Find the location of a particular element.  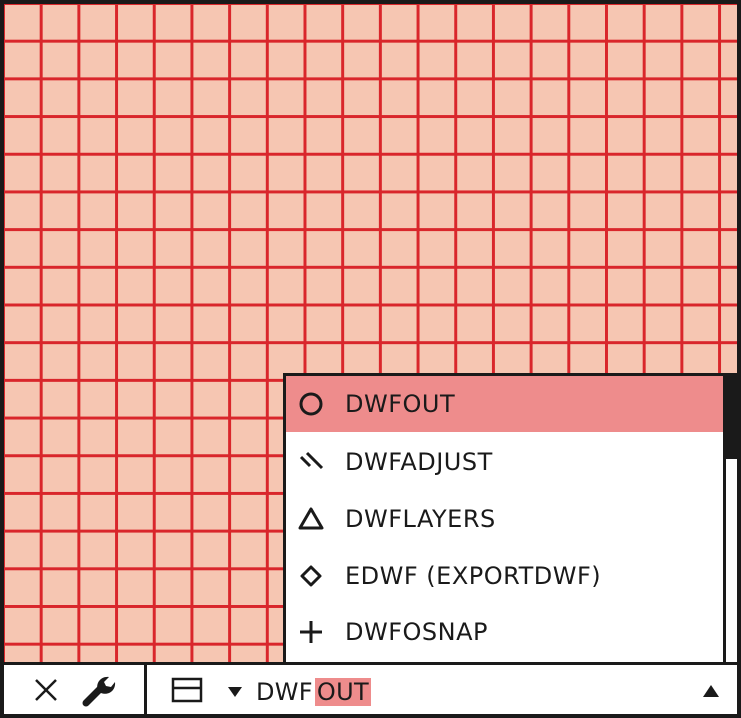

scrollbar-thumb is located at coordinates (731, 416).